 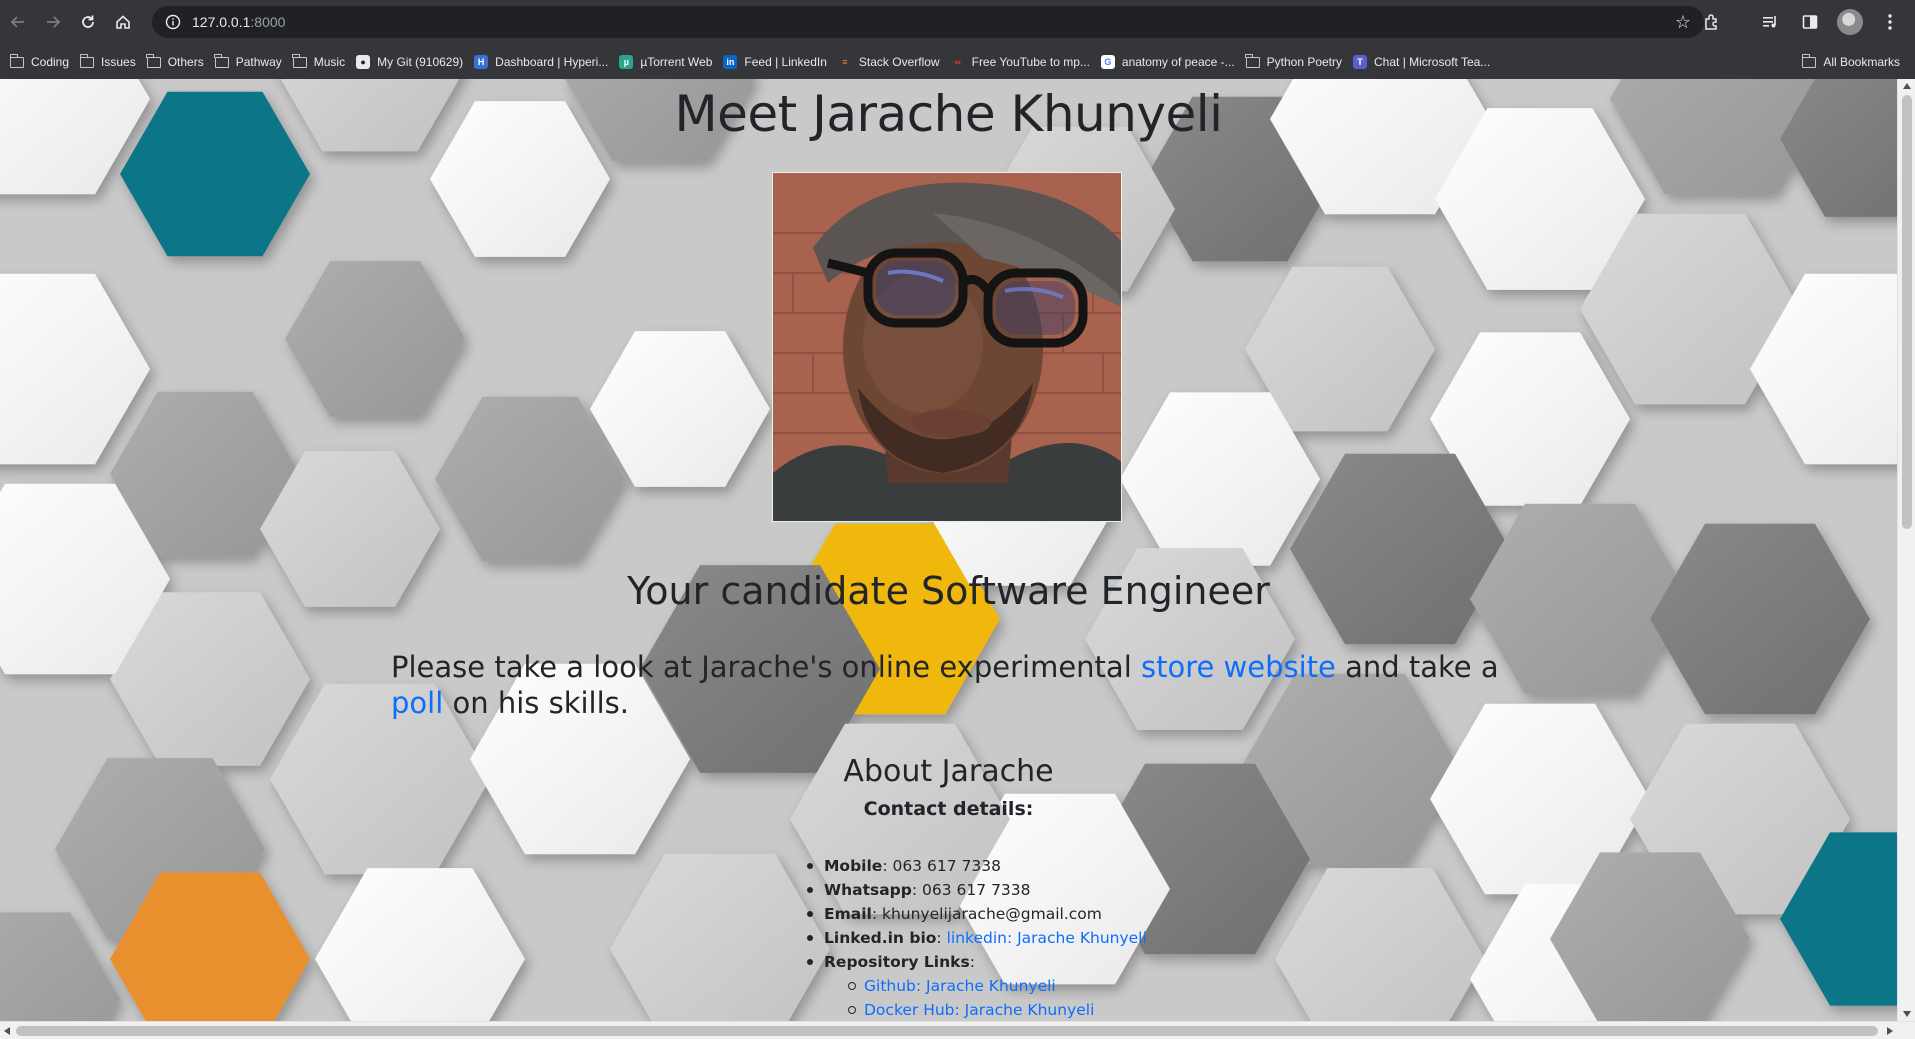 I want to click on linkedin-icon: in, so click(x=730, y=62).